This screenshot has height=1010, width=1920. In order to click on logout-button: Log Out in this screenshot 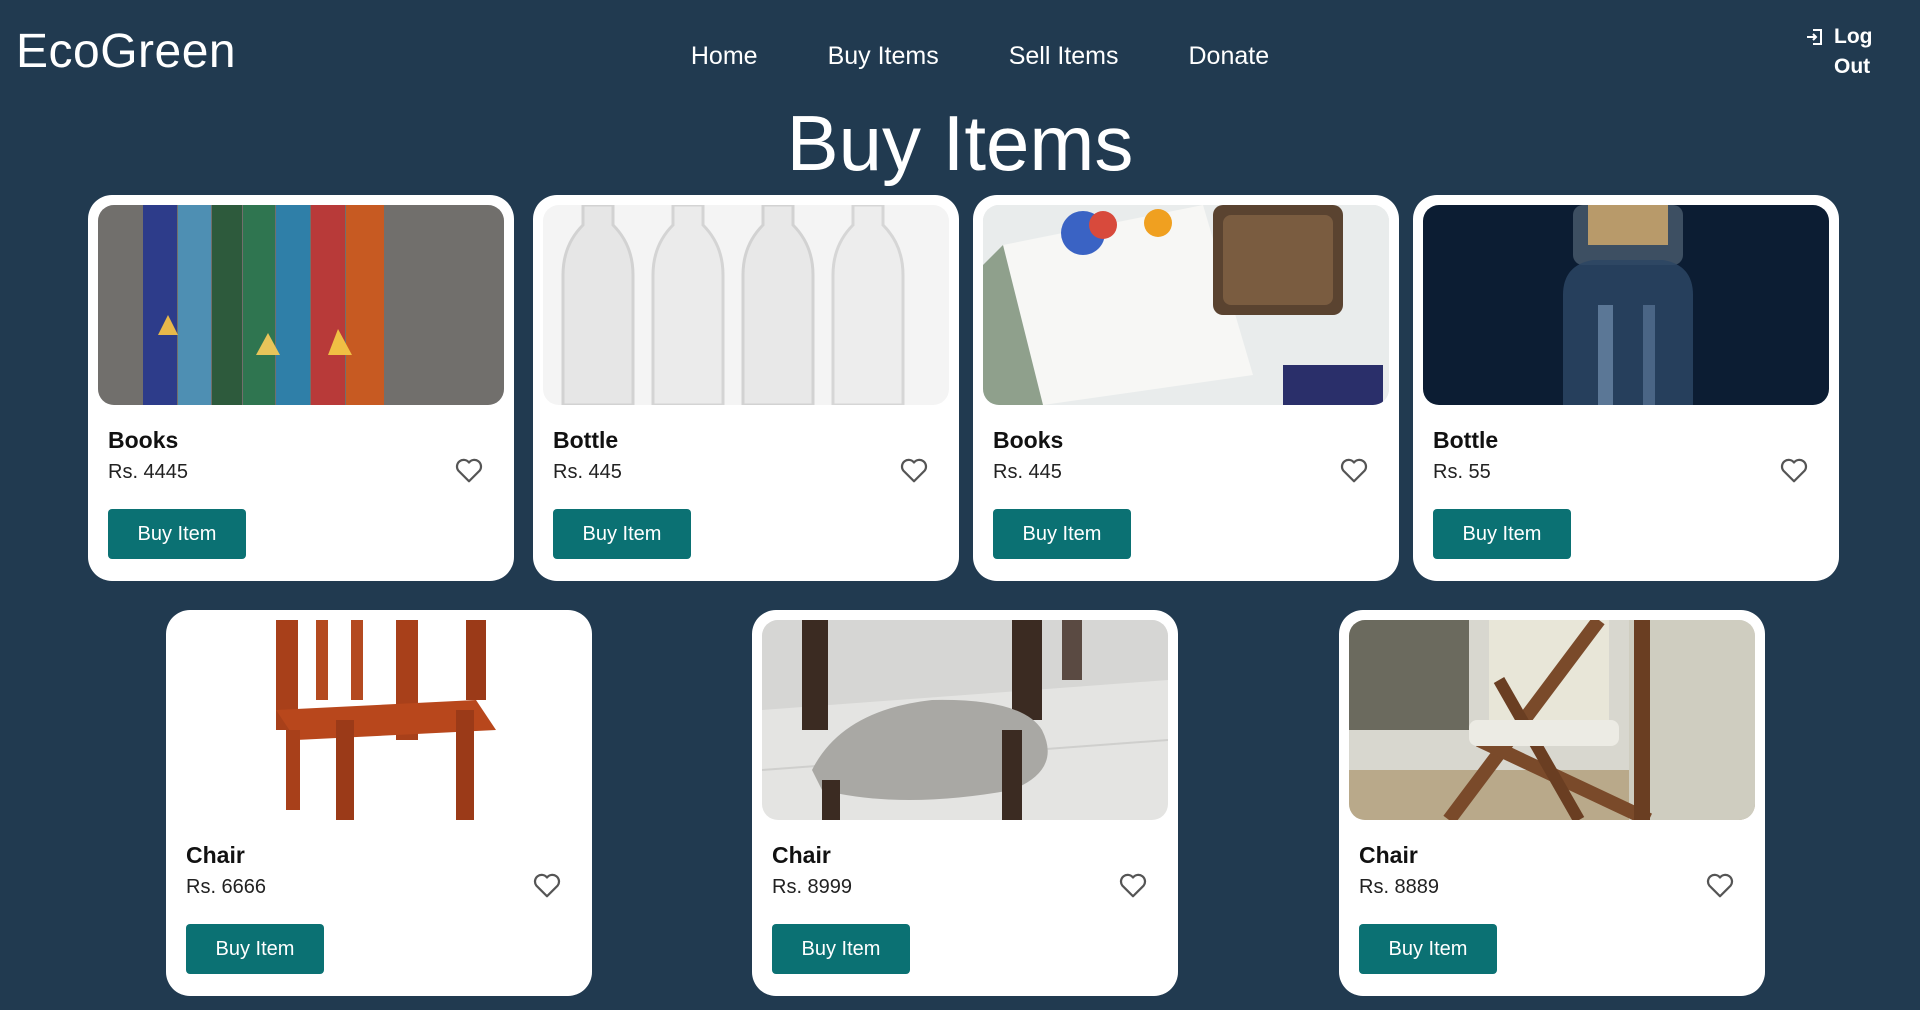, I will do `click(1843, 52)`.